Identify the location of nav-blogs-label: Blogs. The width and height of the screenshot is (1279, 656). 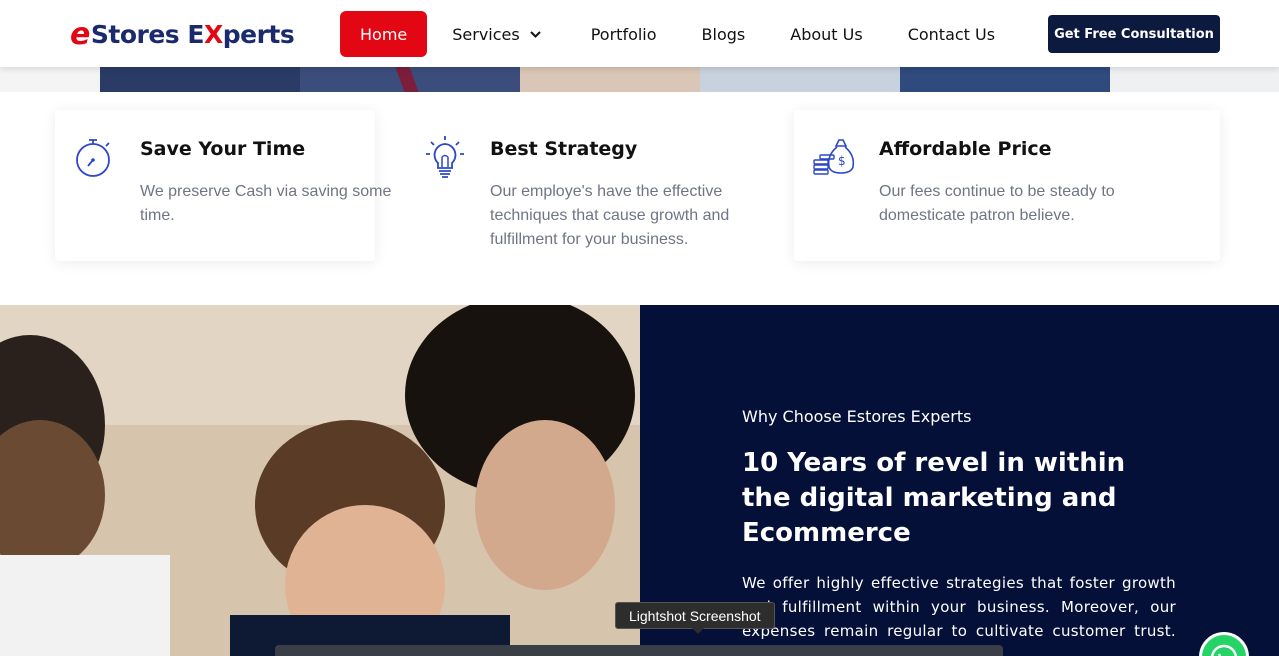
(723, 34).